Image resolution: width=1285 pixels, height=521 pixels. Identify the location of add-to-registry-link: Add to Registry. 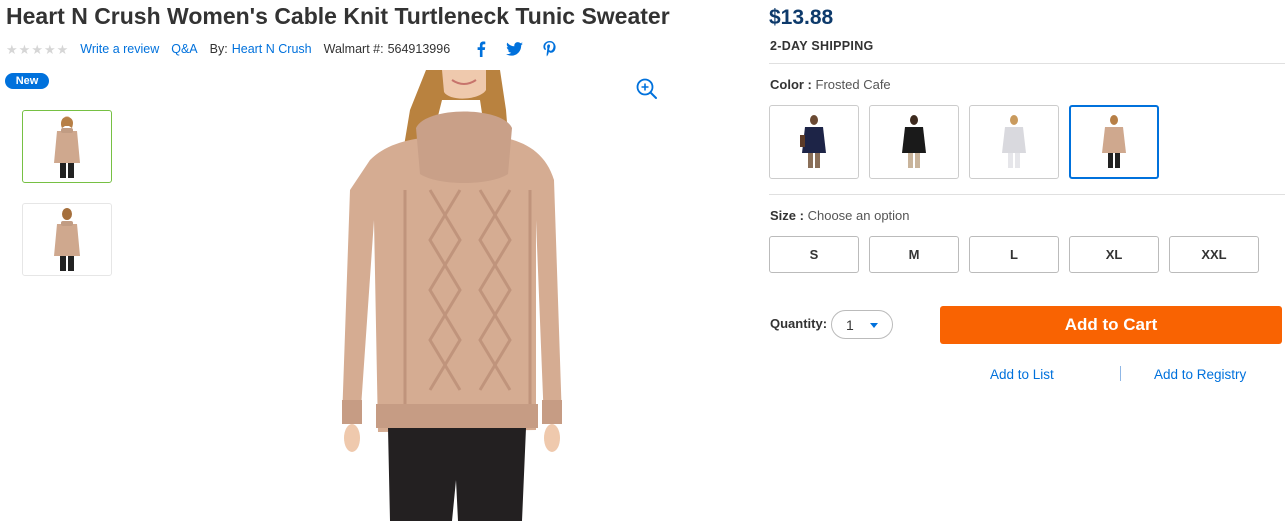
(1200, 374).